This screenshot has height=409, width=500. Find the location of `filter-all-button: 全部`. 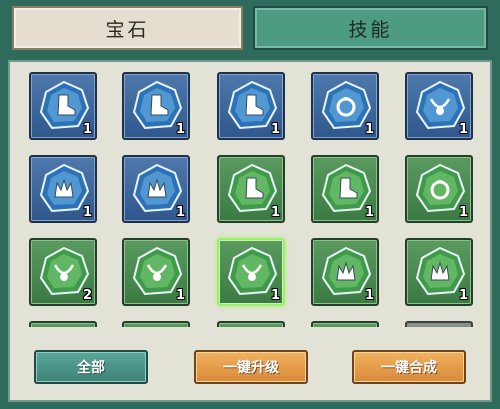

filter-all-button: 全部 is located at coordinates (91, 367).